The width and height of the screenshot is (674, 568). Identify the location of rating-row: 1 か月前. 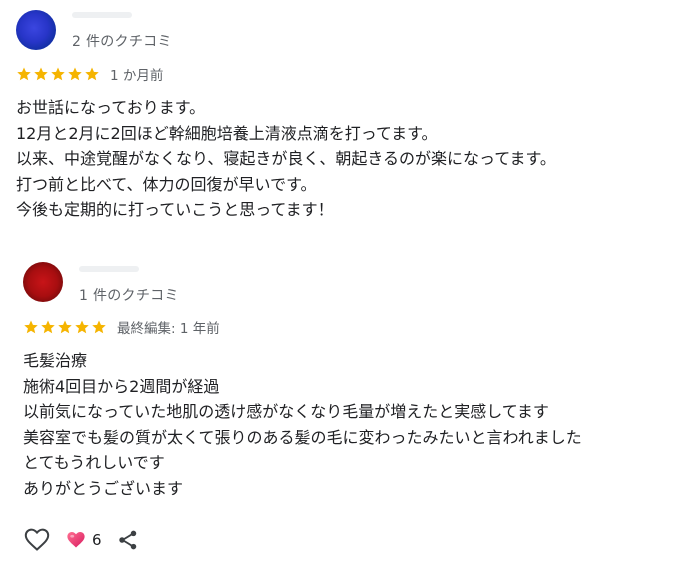
(89, 74).